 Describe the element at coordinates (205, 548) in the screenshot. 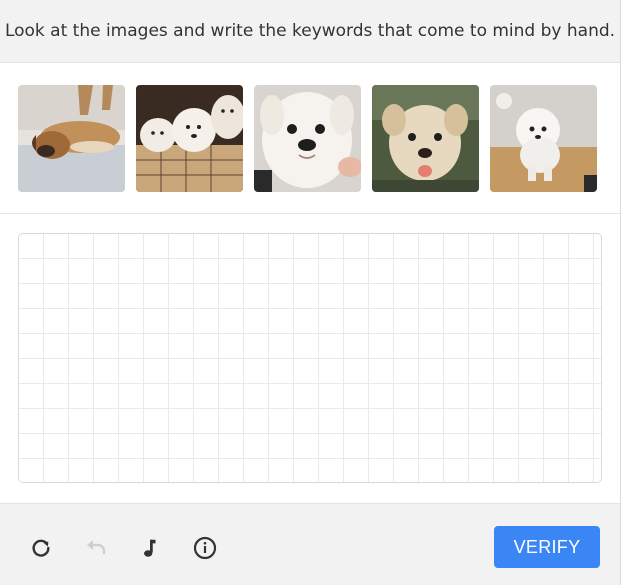

I see `info-icon` at that location.